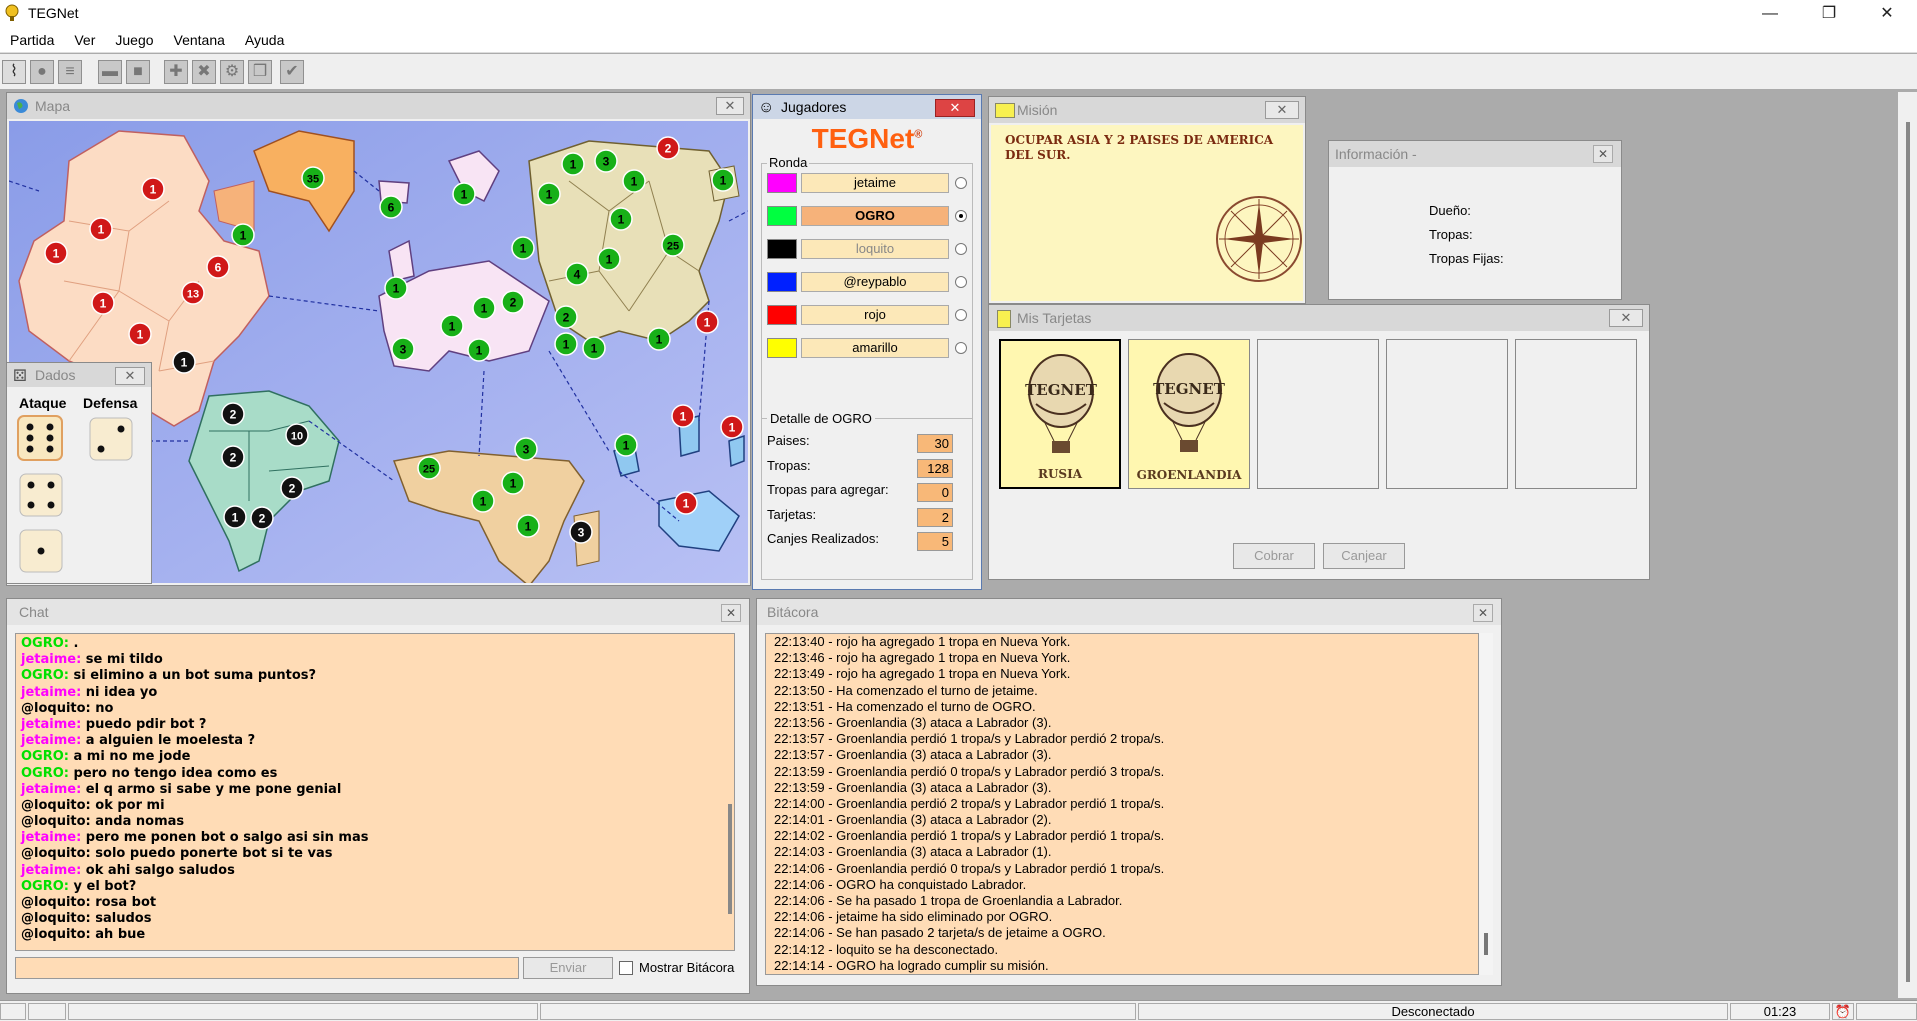  Describe the element at coordinates (1189, 414) in the screenshot. I see `card-slot: TEGNET GROENLANDIA` at that location.